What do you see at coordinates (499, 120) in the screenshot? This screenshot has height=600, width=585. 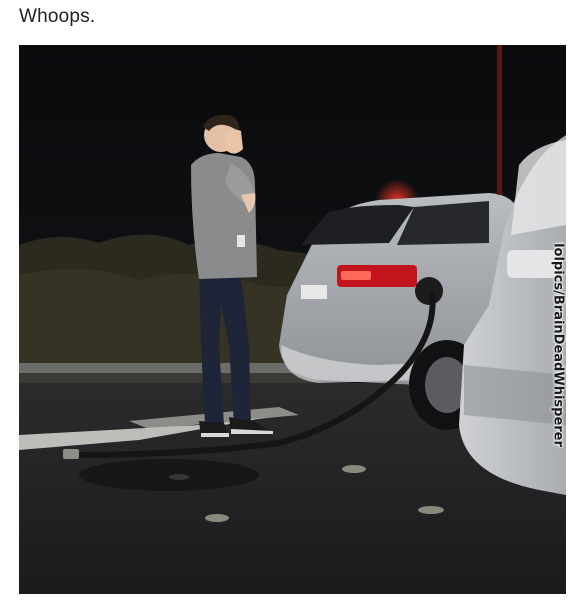 I see `light-pole` at bounding box center [499, 120].